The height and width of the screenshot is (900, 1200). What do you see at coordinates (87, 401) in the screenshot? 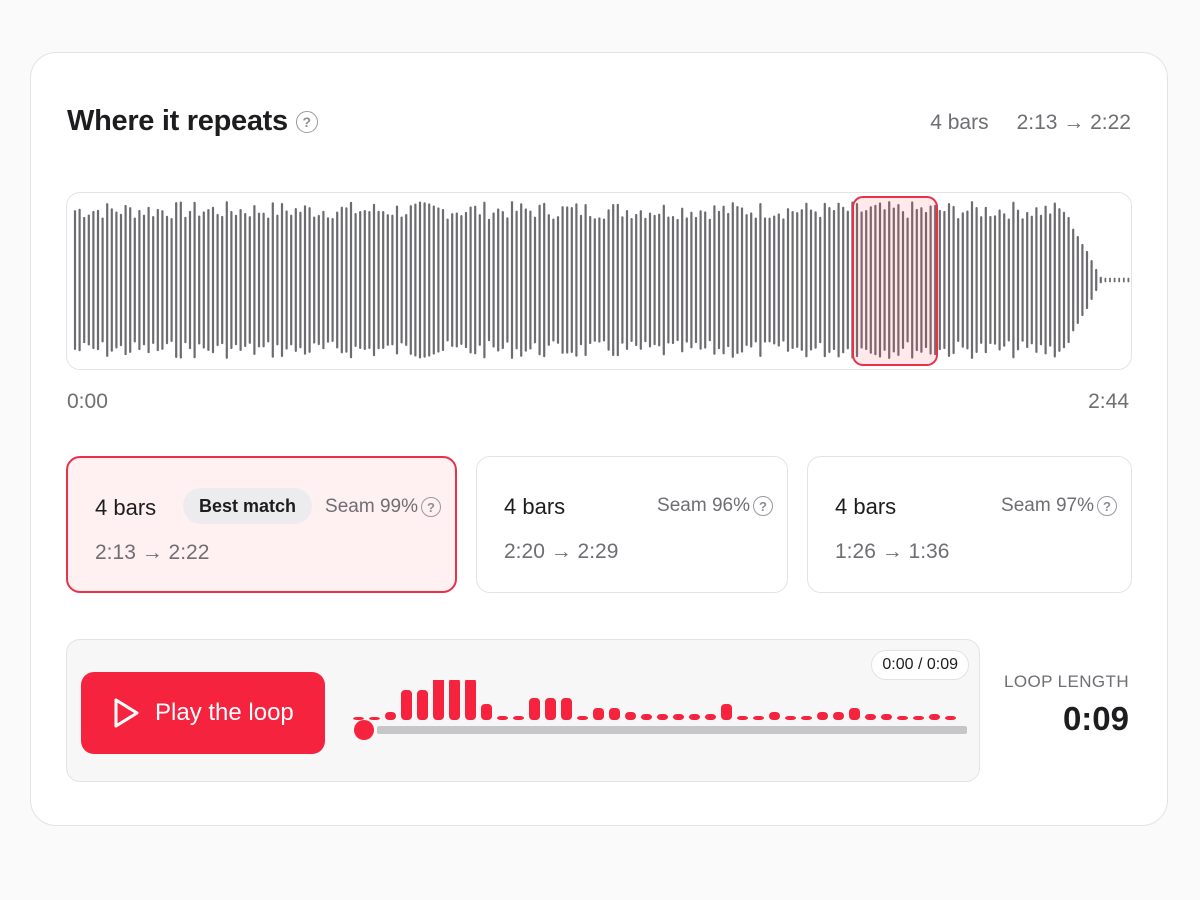
I see `waveform-start-time: 0:00` at bounding box center [87, 401].